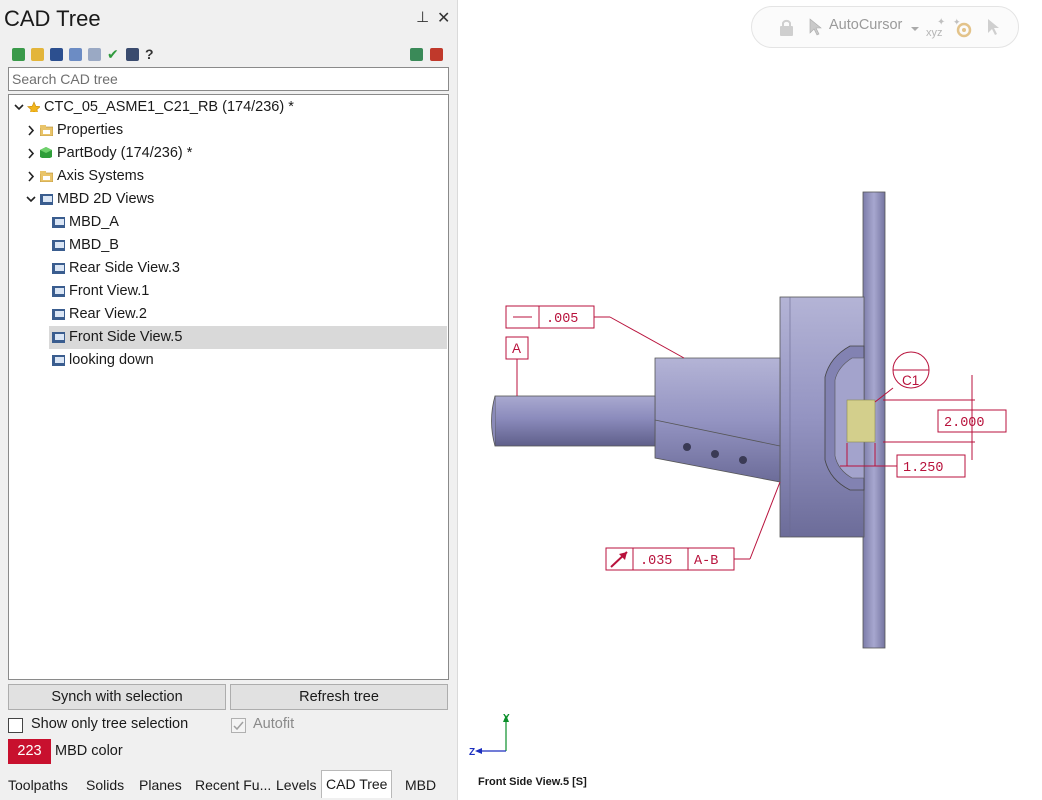  I want to click on datum-a-label: A, so click(516, 348).